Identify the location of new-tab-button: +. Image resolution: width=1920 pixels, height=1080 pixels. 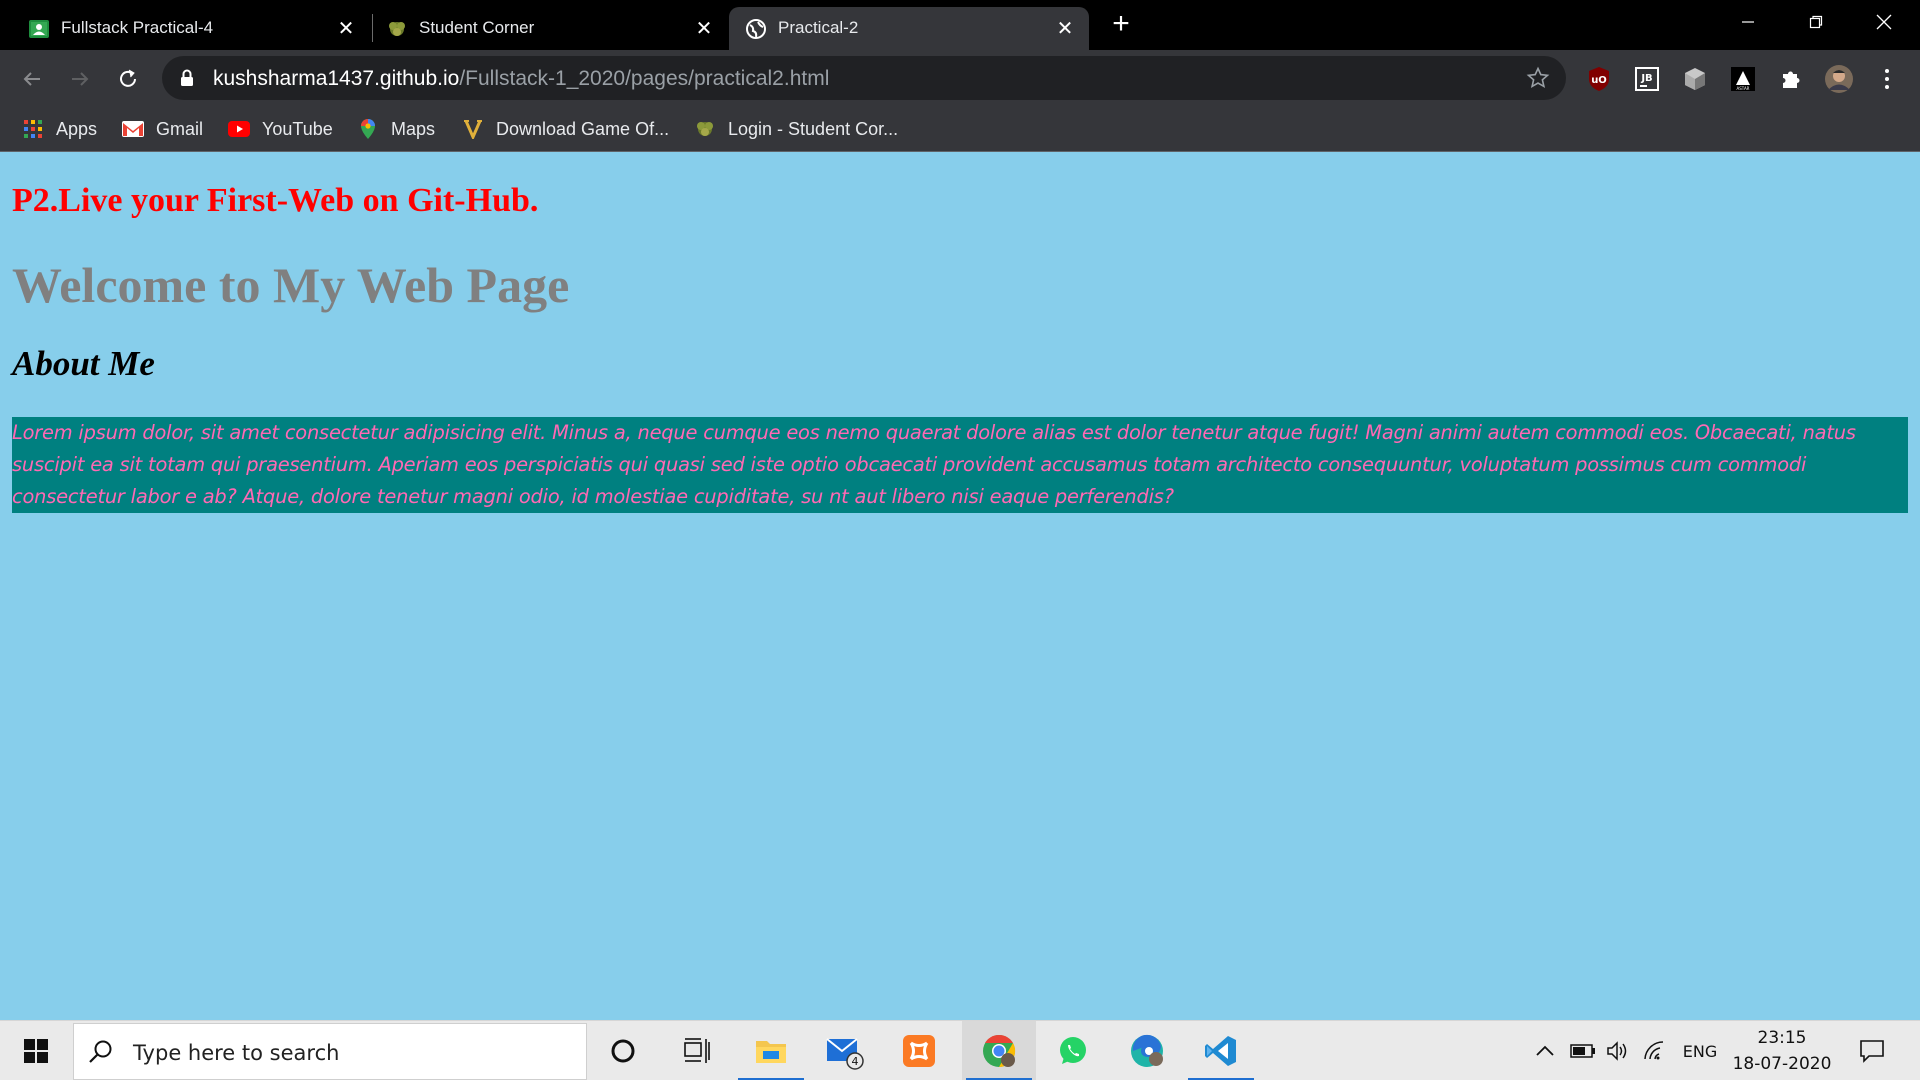
(1121, 24).